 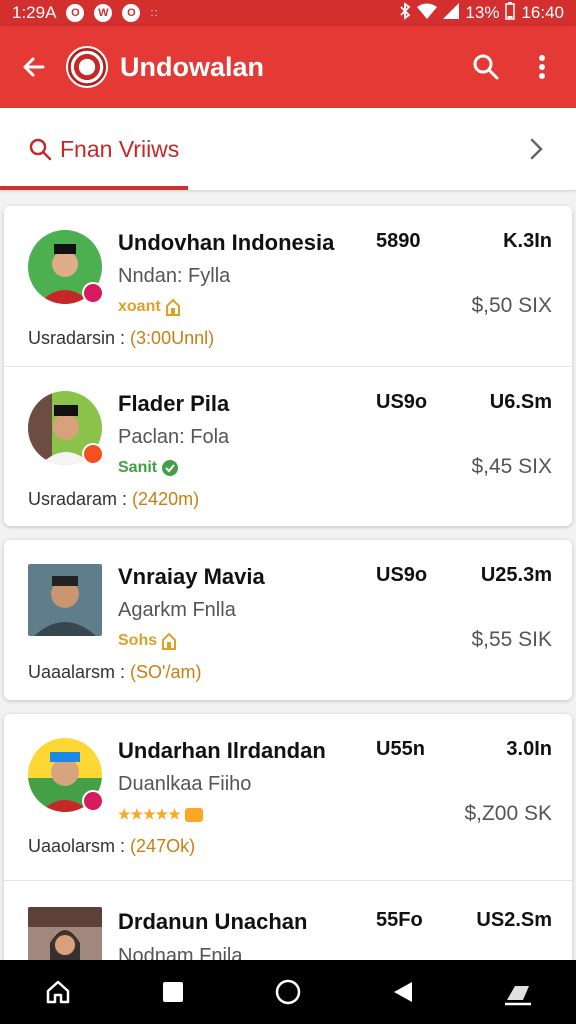 I want to click on home-icon, so click(x=57, y=992).